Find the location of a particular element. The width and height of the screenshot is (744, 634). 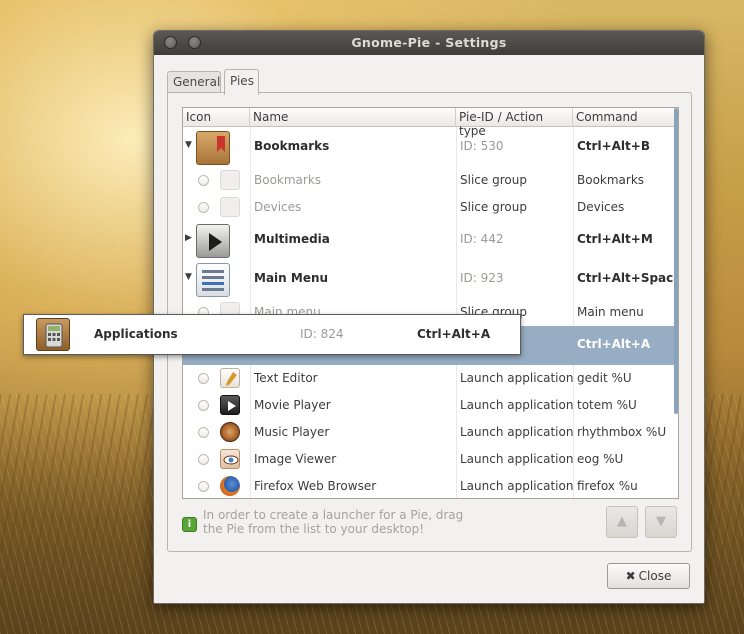

column-header-icon: Icon is located at coordinates (216, 117).